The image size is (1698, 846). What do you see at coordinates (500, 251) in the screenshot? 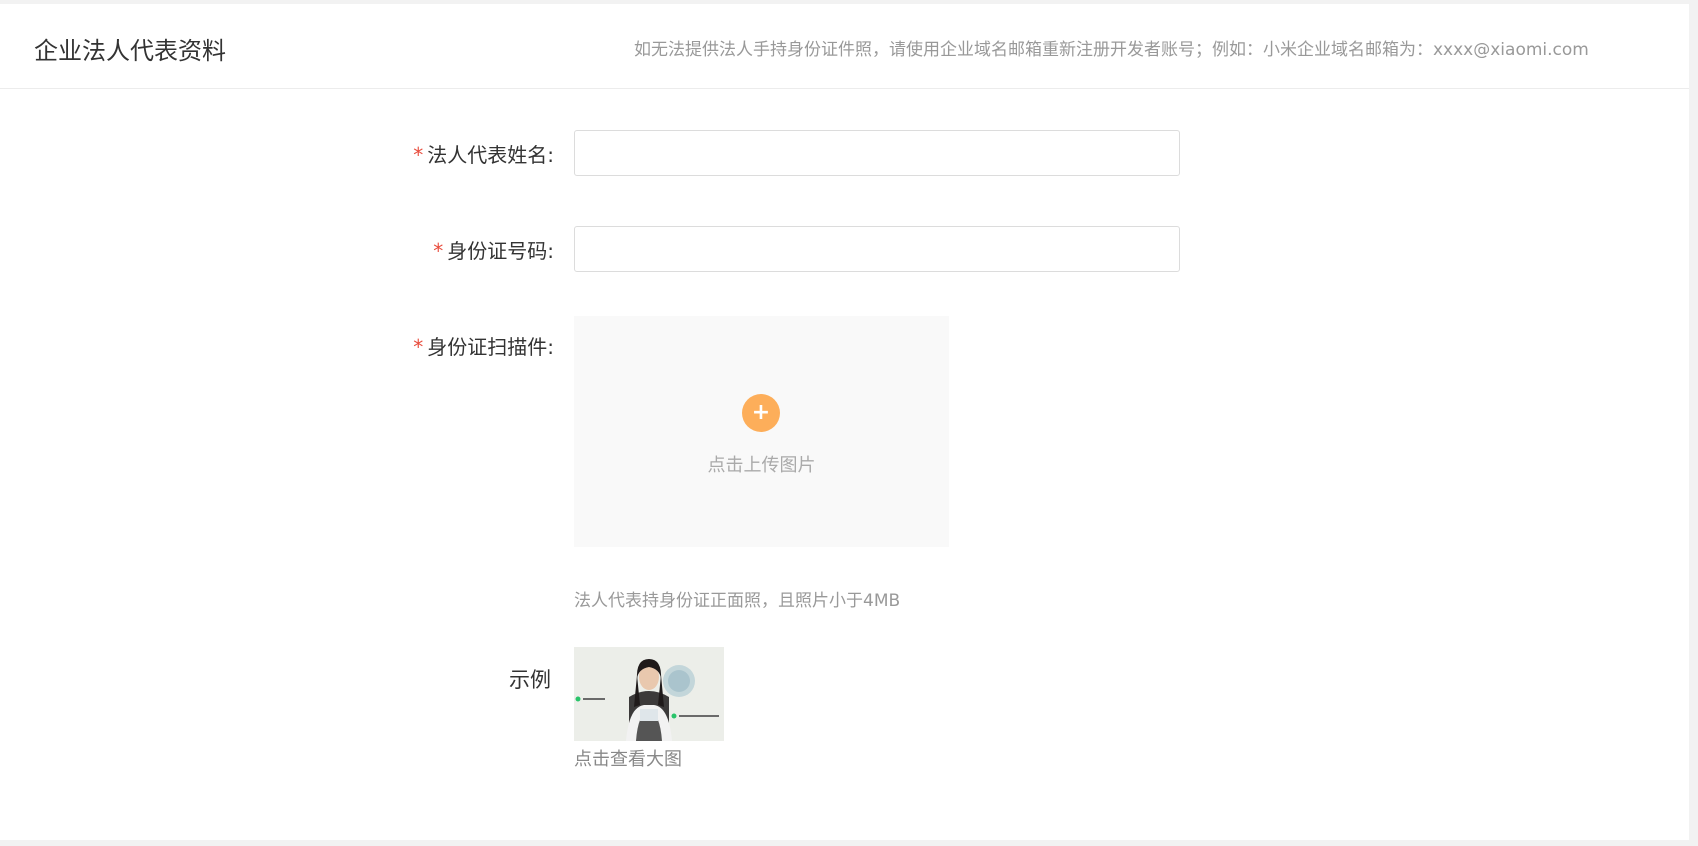
I see `id-number-label-text: 身份证号码:` at bounding box center [500, 251].